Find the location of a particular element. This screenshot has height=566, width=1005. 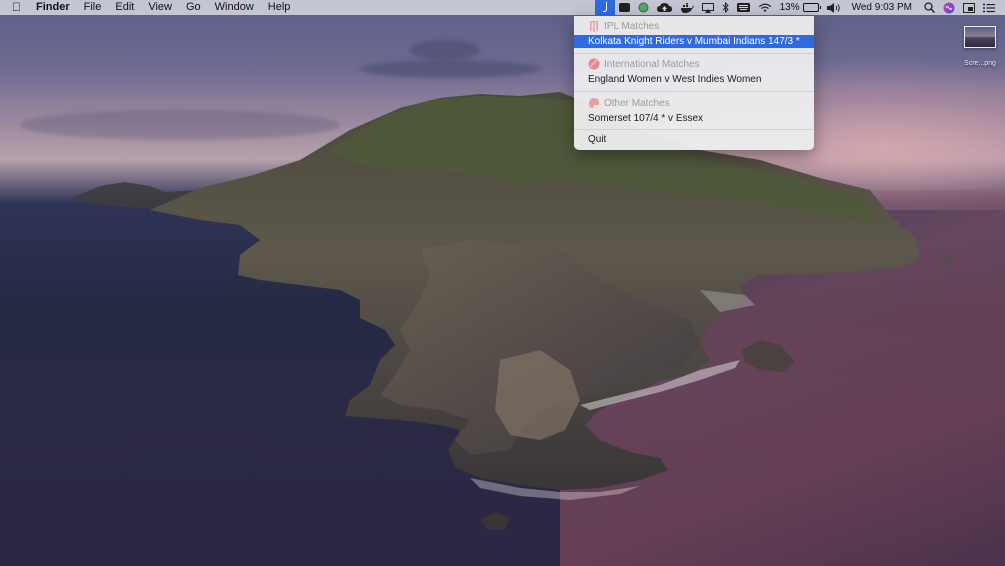

zoom-icon is located at coordinates (624, 7).